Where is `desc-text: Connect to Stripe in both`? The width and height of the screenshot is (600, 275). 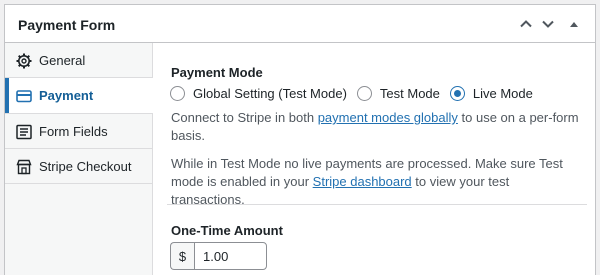
desc-text: Connect to Stripe in both is located at coordinates (244, 117).